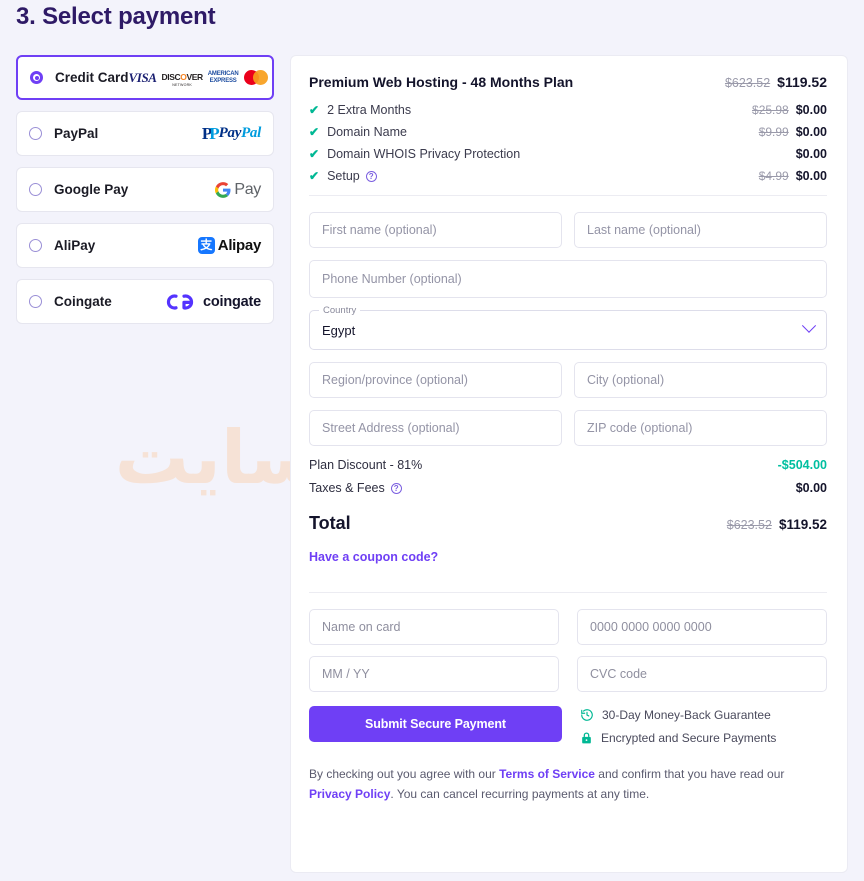 Image resolution: width=864 pixels, height=881 pixels. I want to click on radio-alipay, so click(35, 245).